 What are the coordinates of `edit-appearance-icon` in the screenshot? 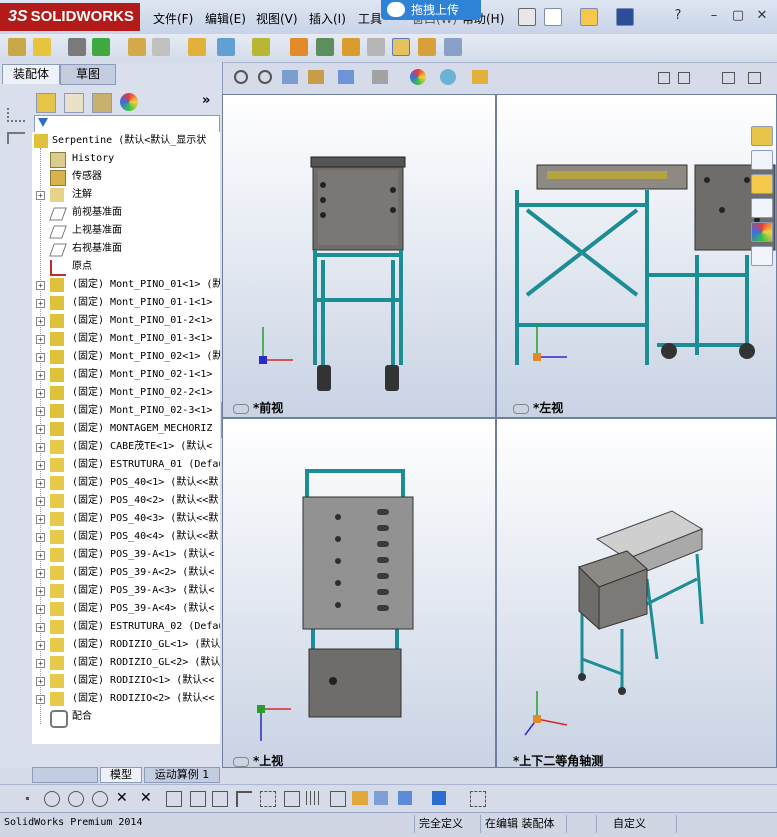 It's located at (418, 77).